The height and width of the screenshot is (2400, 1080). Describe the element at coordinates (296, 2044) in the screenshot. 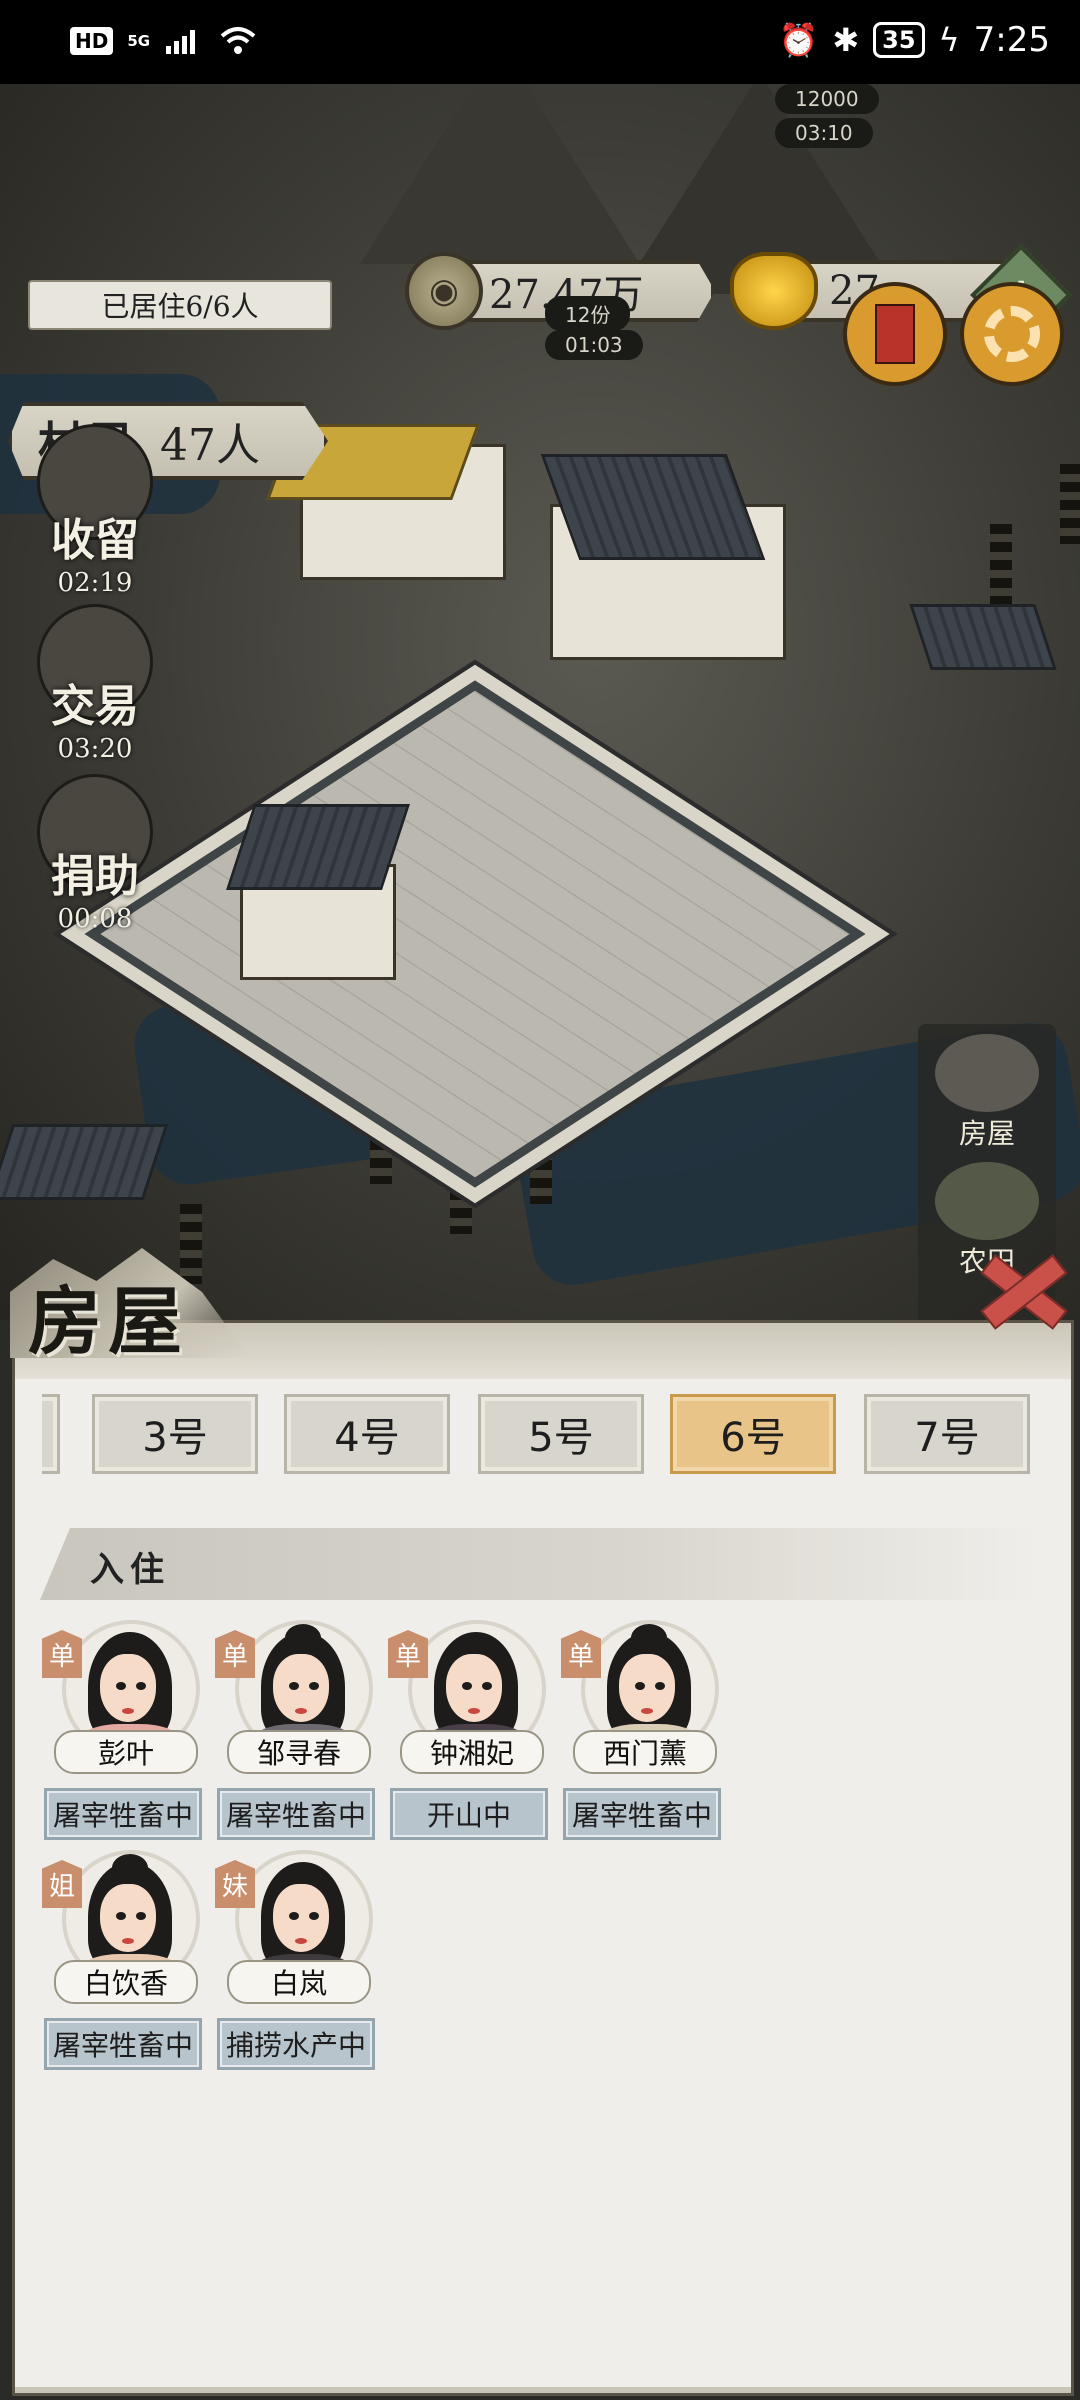

I see `resident-status: 捕捞水产中` at that location.